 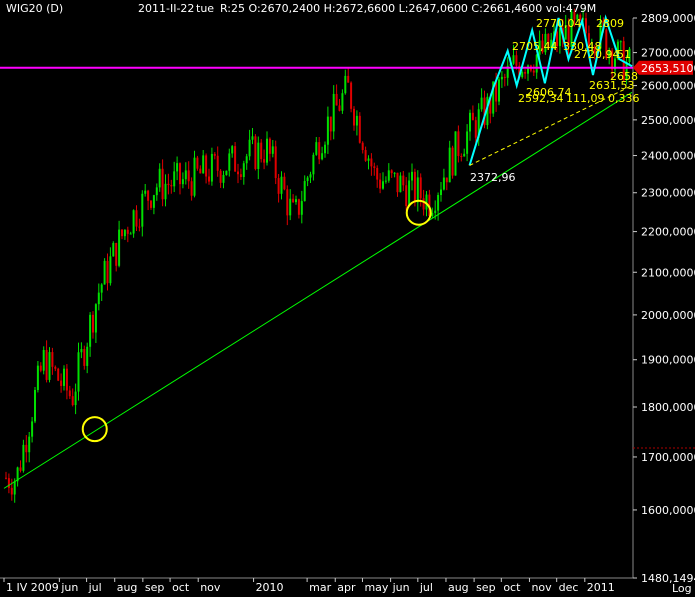 What do you see at coordinates (610, 23) in the screenshot?
I see `pattern-annotation: 2809` at bounding box center [610, 23].